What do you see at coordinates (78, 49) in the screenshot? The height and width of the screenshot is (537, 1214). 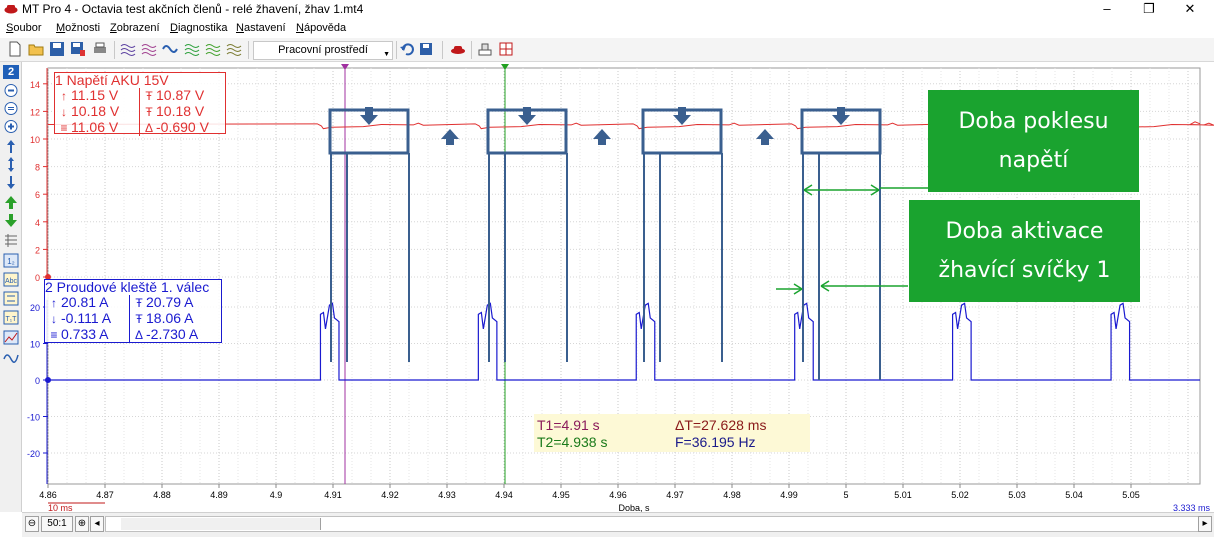 I see `save-as-icon` at bounding box center [78, 49].